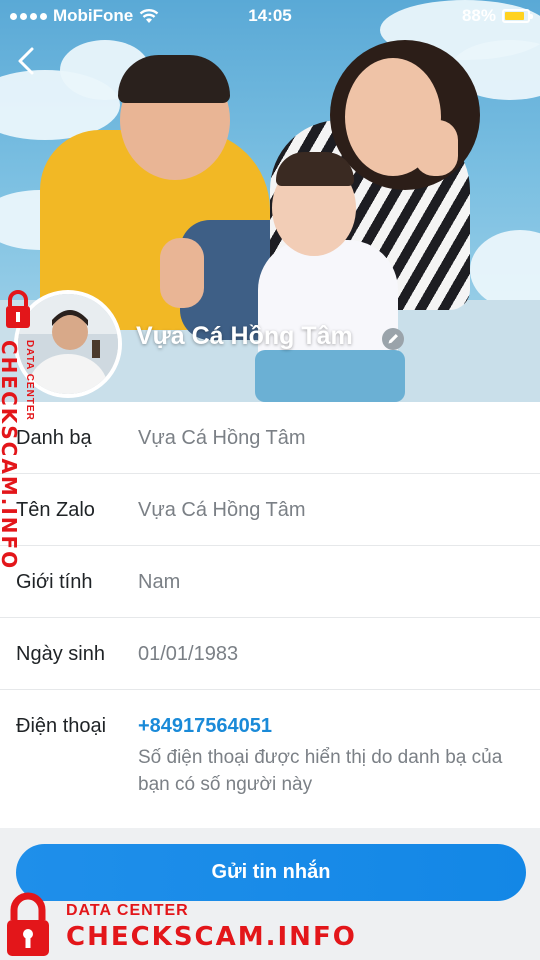 The image size is (540, 960). What do you see at coordinates (159, 582) in the screenshot?
I see `row-value: Nam` at bounding box center [159, 582].